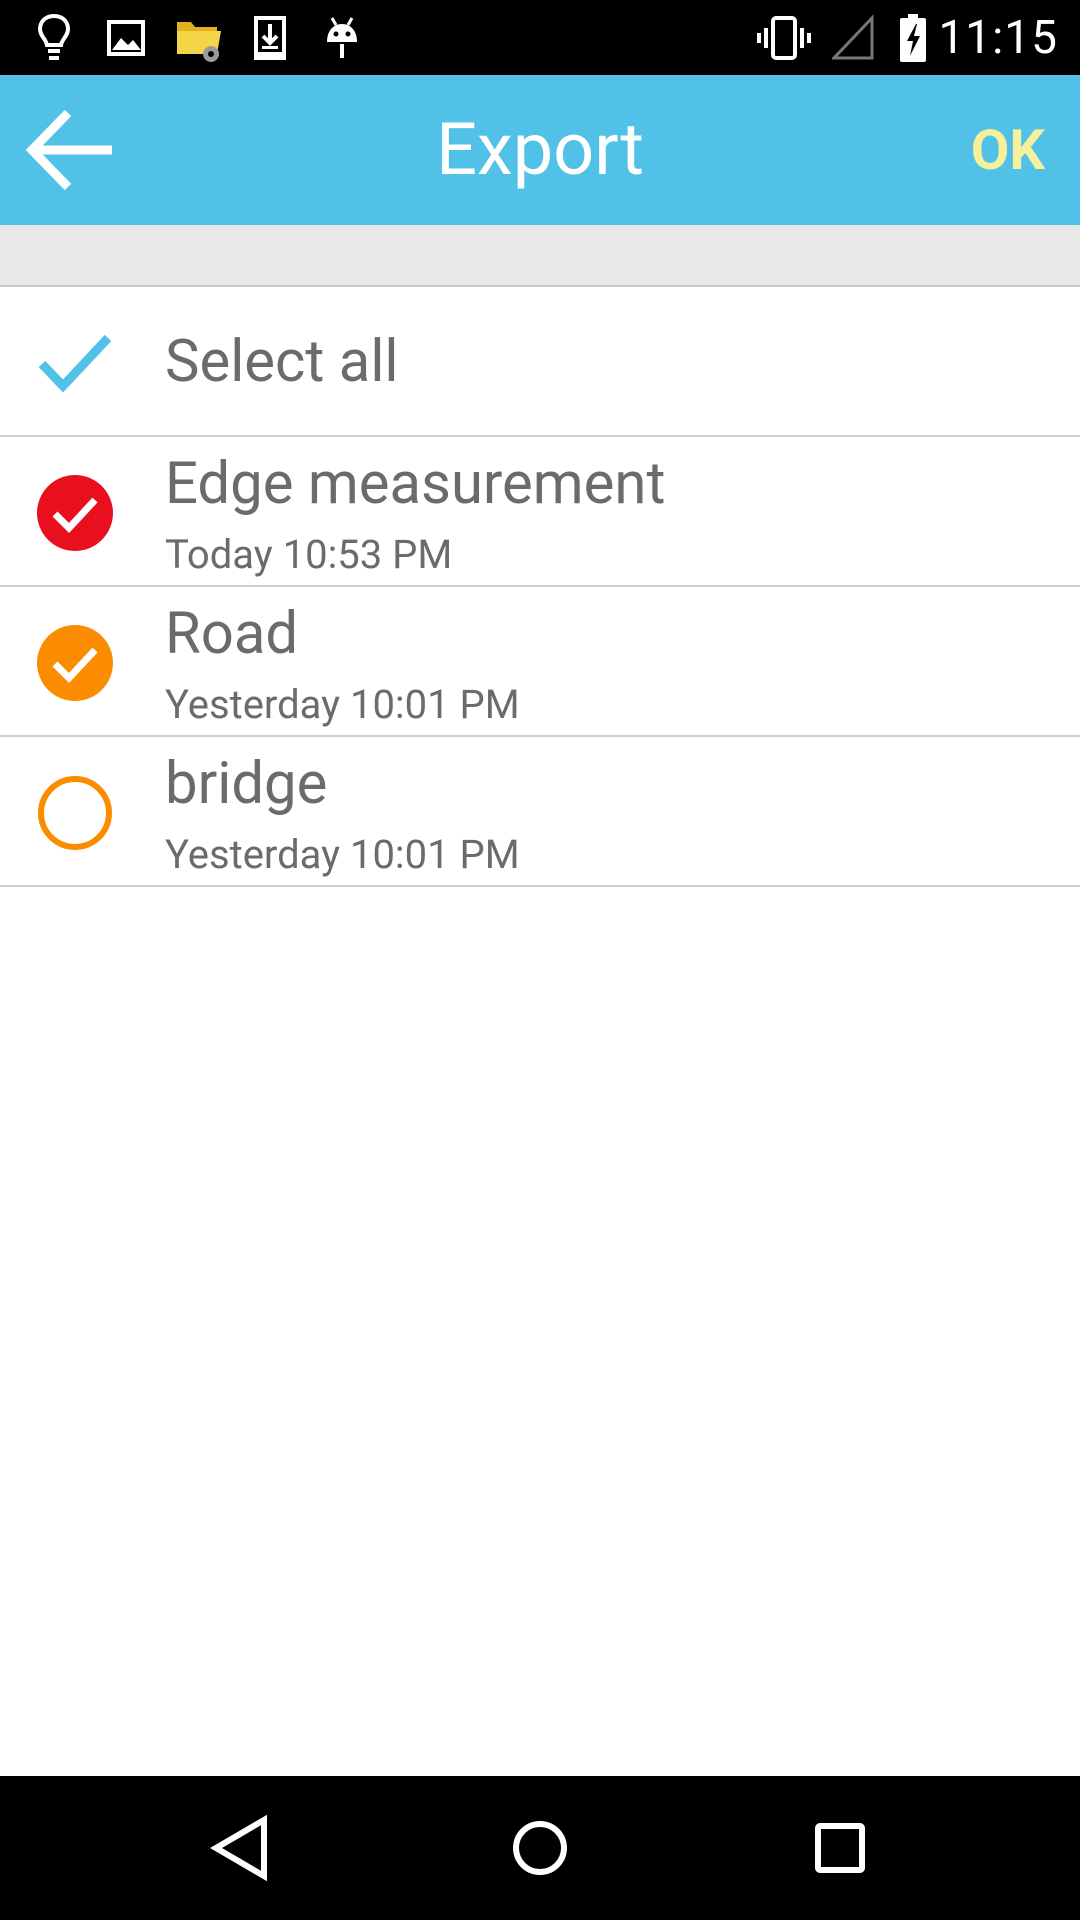 This screenshot has height=1920, width=1080. What do you see at coordinates (415, 484) in the screenshot?
I see `item-title: Edge measurement` at bounding box center [415, 484].